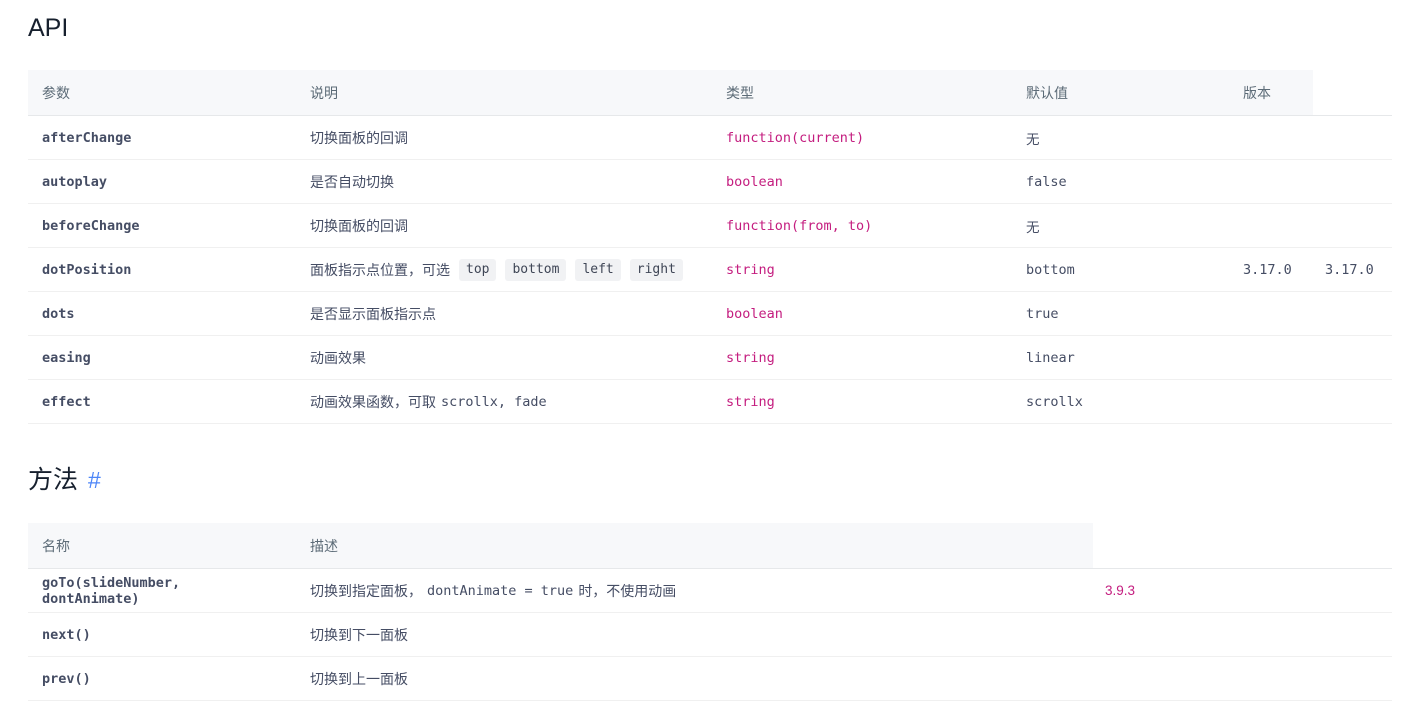 The image size is (1425, 728). What do you see at coordinates (504, 269) in the screenshot?
I see `description-cell: 面板指示点位置，可选 top bottom left right` at bounding box center [504, 269].